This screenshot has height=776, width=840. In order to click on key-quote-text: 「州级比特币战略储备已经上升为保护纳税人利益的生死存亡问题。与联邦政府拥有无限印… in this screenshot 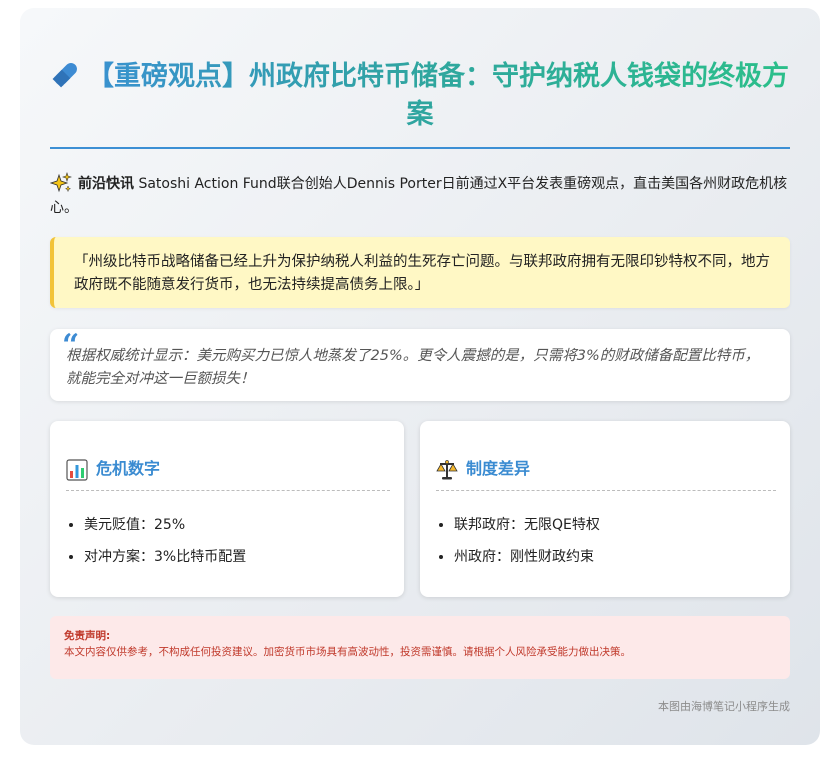, I will do `click(422, 273)`.